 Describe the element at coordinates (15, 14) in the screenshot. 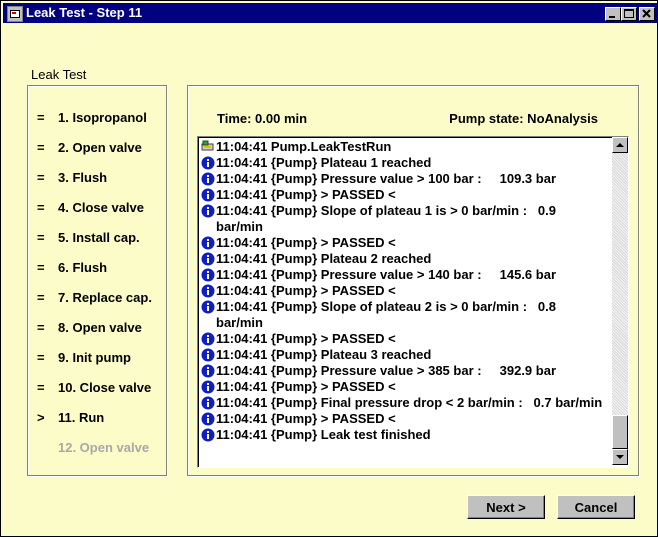

I see `app-icon` at that location.